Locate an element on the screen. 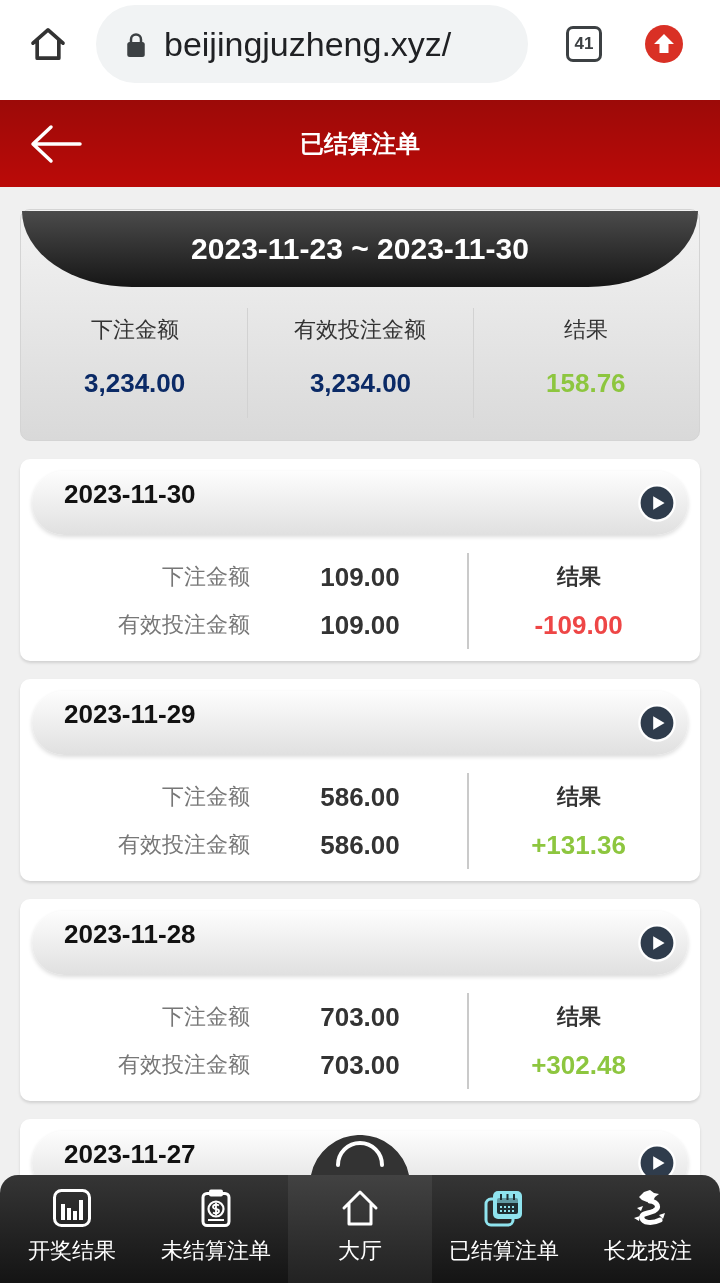 Image resolution: width=720 pixels, height=1283 pixels. lock-icon is located at coordinates (136, 44).